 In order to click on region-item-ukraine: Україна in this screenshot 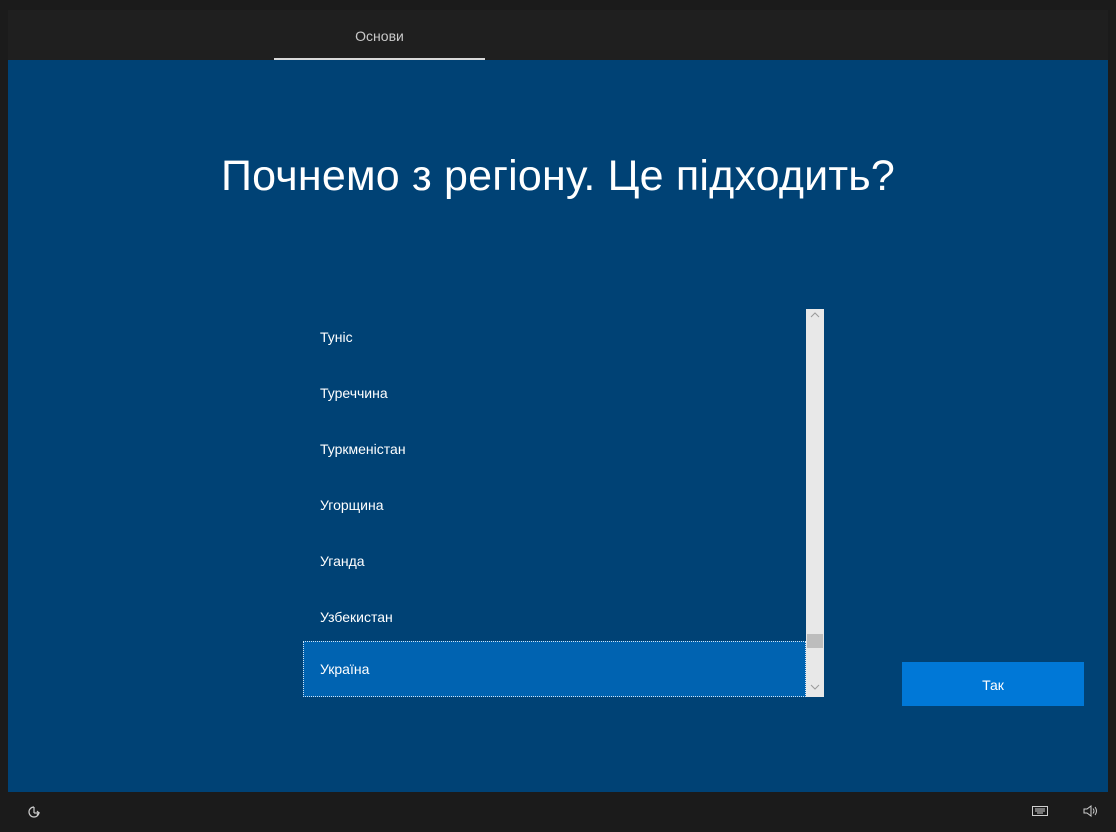, I will do `click(554, 669)`.